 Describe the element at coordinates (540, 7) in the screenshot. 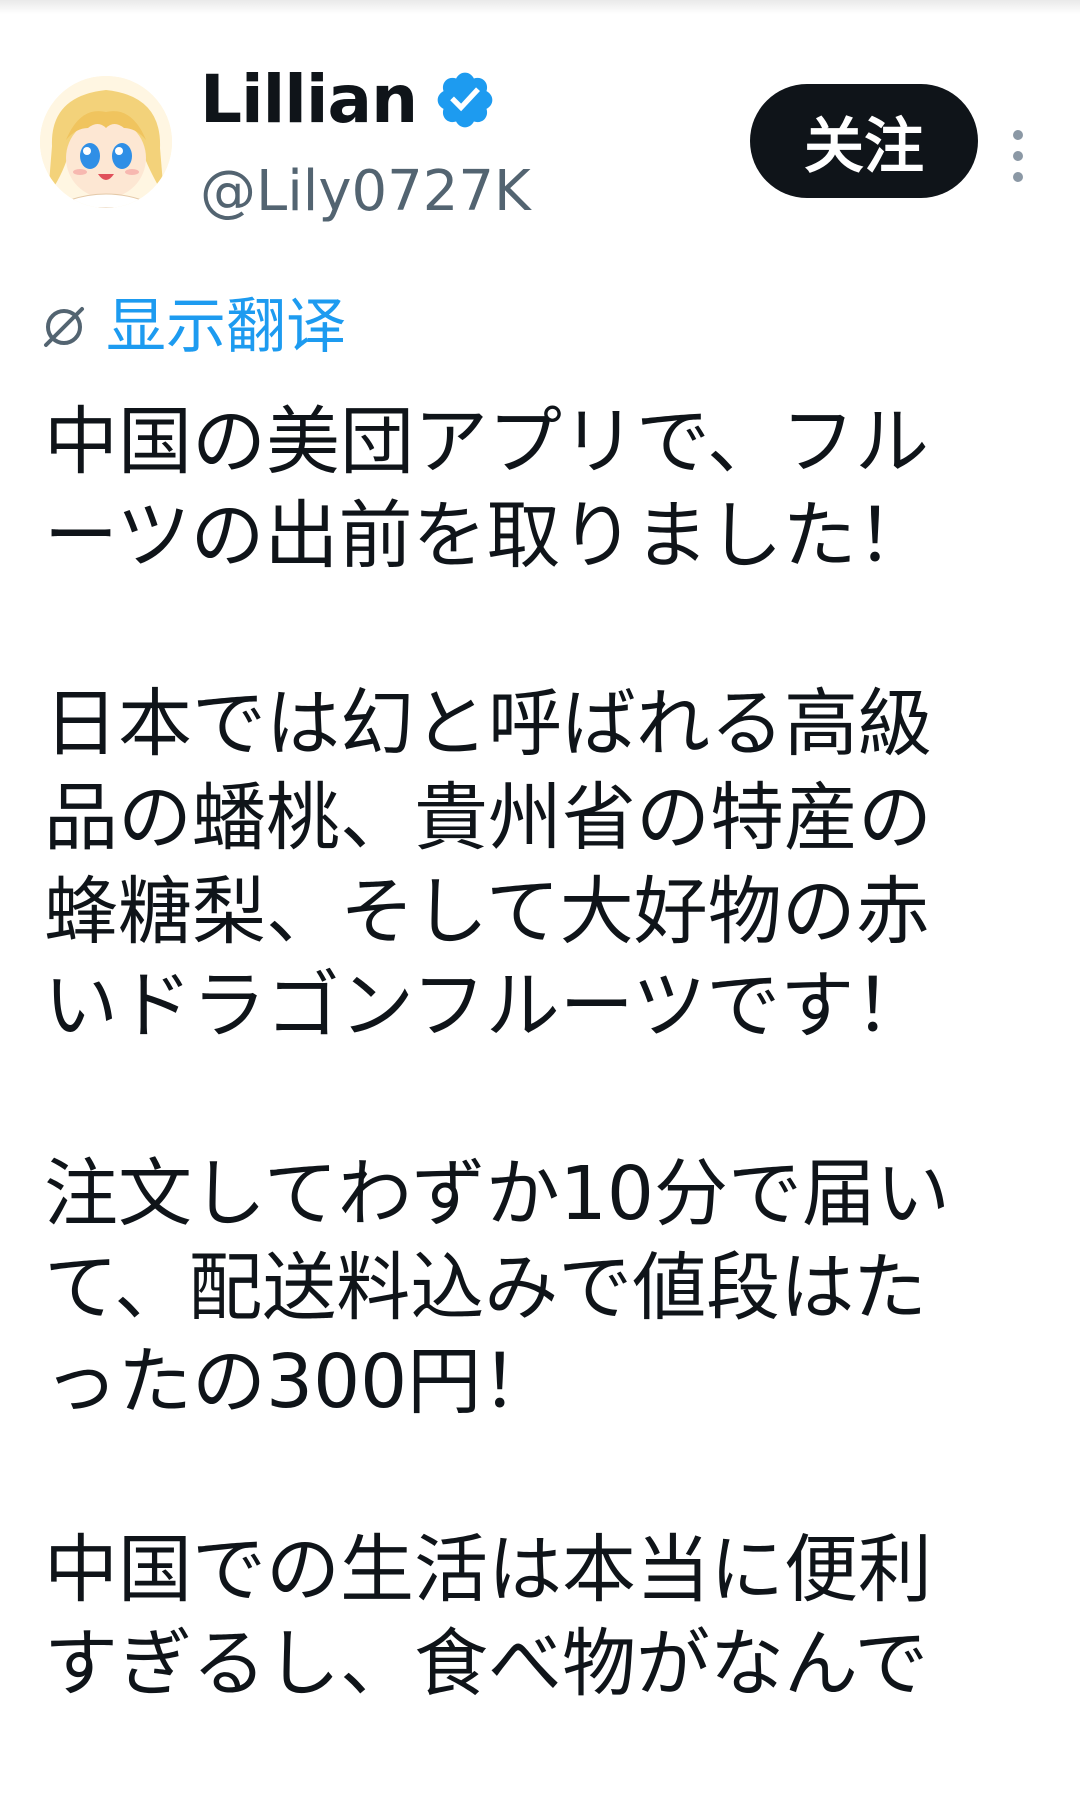

I see `top-edge-shadow` at that location.